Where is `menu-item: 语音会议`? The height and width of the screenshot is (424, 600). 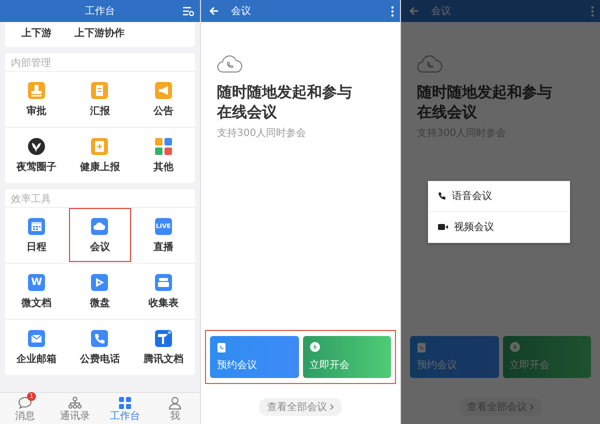 menu-item: 语音会议 is located at coordinates (499, 196).